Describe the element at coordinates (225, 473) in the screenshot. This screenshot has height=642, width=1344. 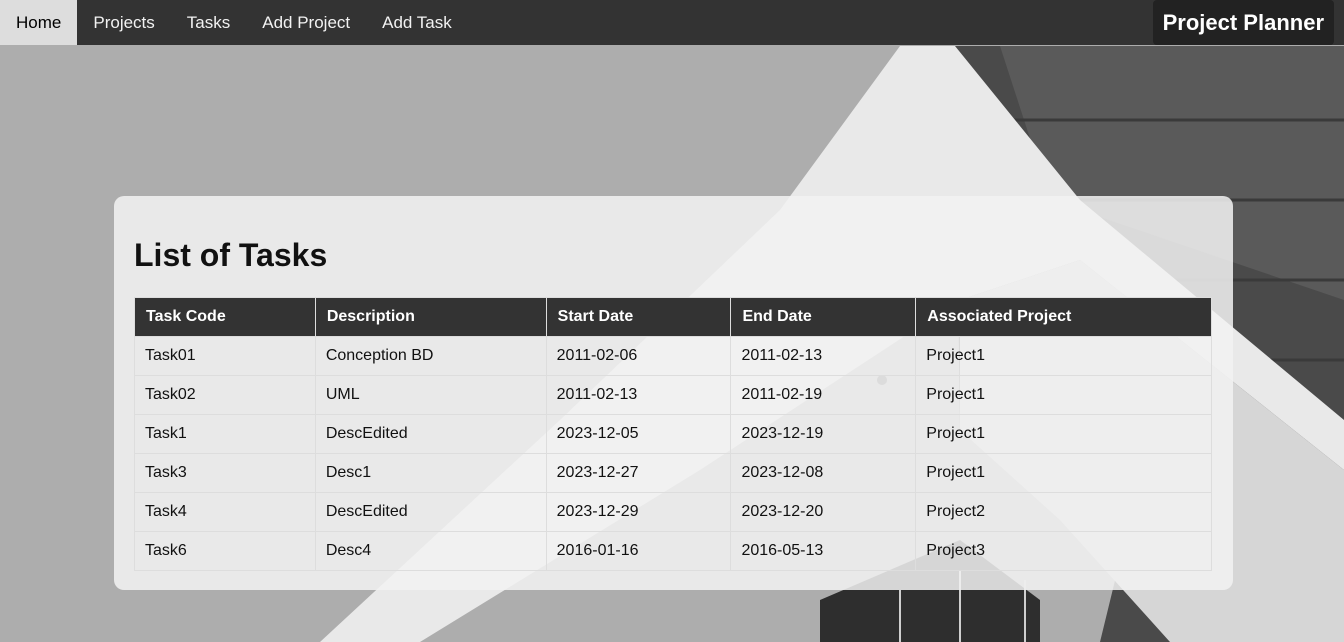
I see `cell-task-code: Task3` at that location.